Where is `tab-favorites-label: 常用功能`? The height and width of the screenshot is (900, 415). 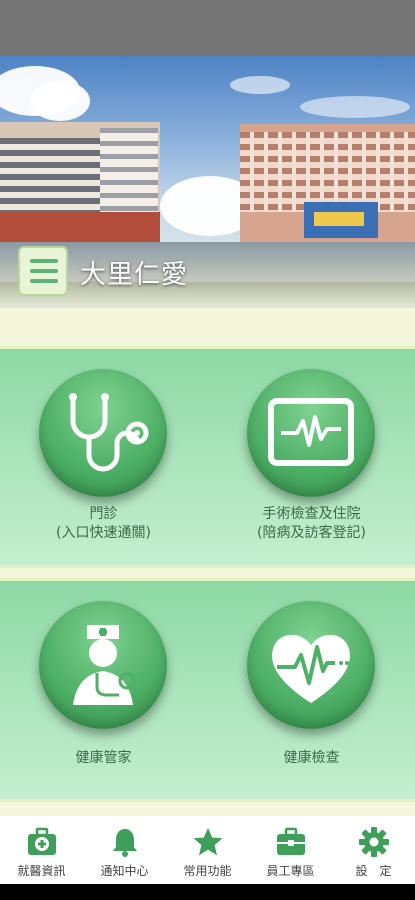
tab-favorites-label: 常用功能 is located at coordinates (207, 871).